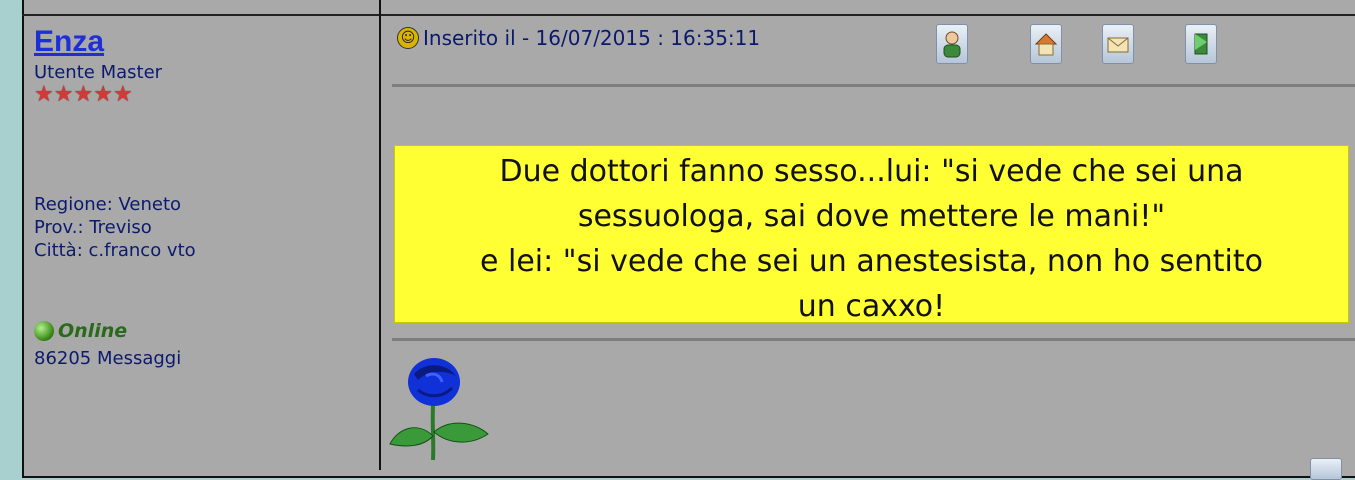 The image size is (1355, 480). I want to click on bookmark-icon, so click(1201, 44).